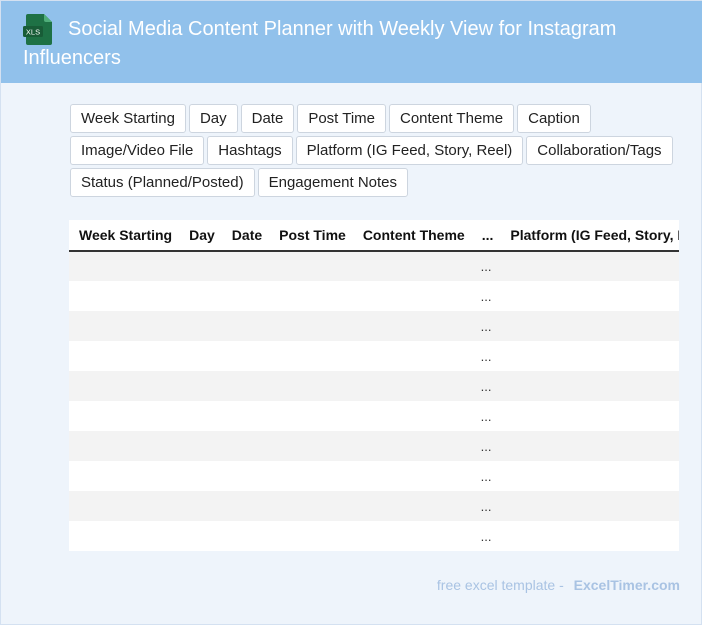 This screenshot has height=625, width=702. Describe the element at coordinates (200, 236) in the screenshot. I see `column-header: Day` at that location.